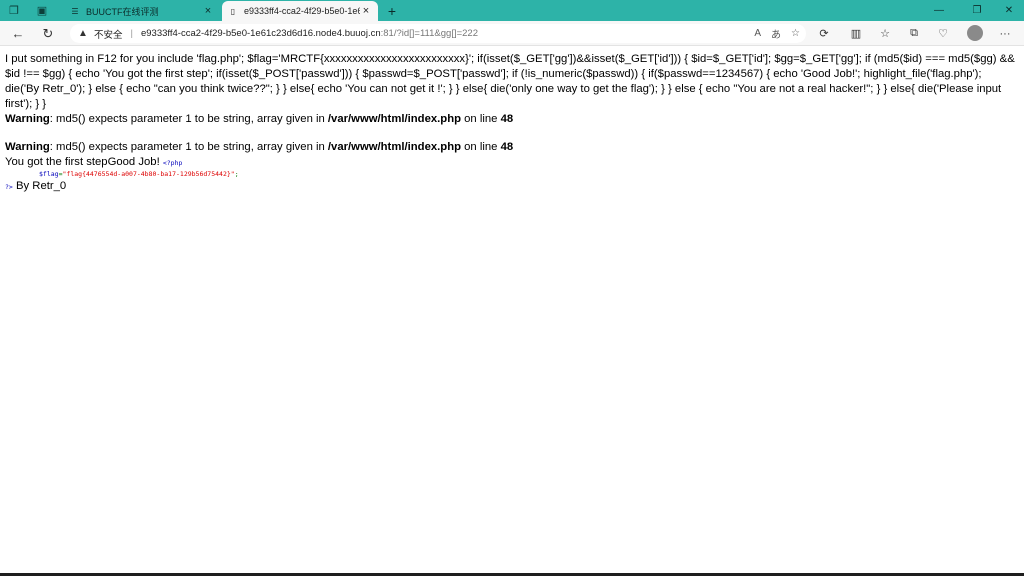  What do you see at coordinates (511, 186) in the screenshot?
I see `by-line: ?> By Retr_0` at bounding box center [511, 186].